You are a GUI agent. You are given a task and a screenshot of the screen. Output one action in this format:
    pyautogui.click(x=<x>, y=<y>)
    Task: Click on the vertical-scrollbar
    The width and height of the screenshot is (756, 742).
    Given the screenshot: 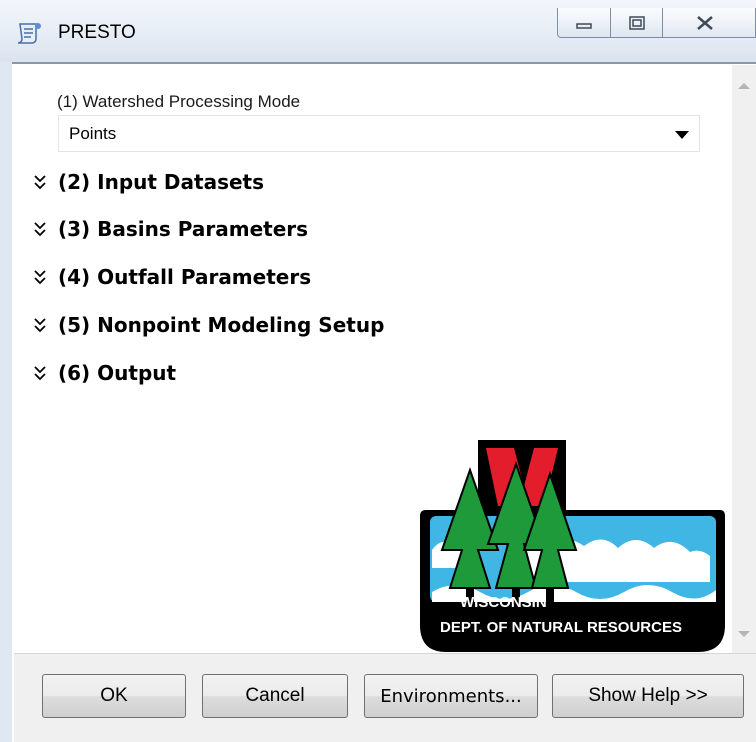 What is the action you would take?
    pyautogui.click(x=744, y=359)
    